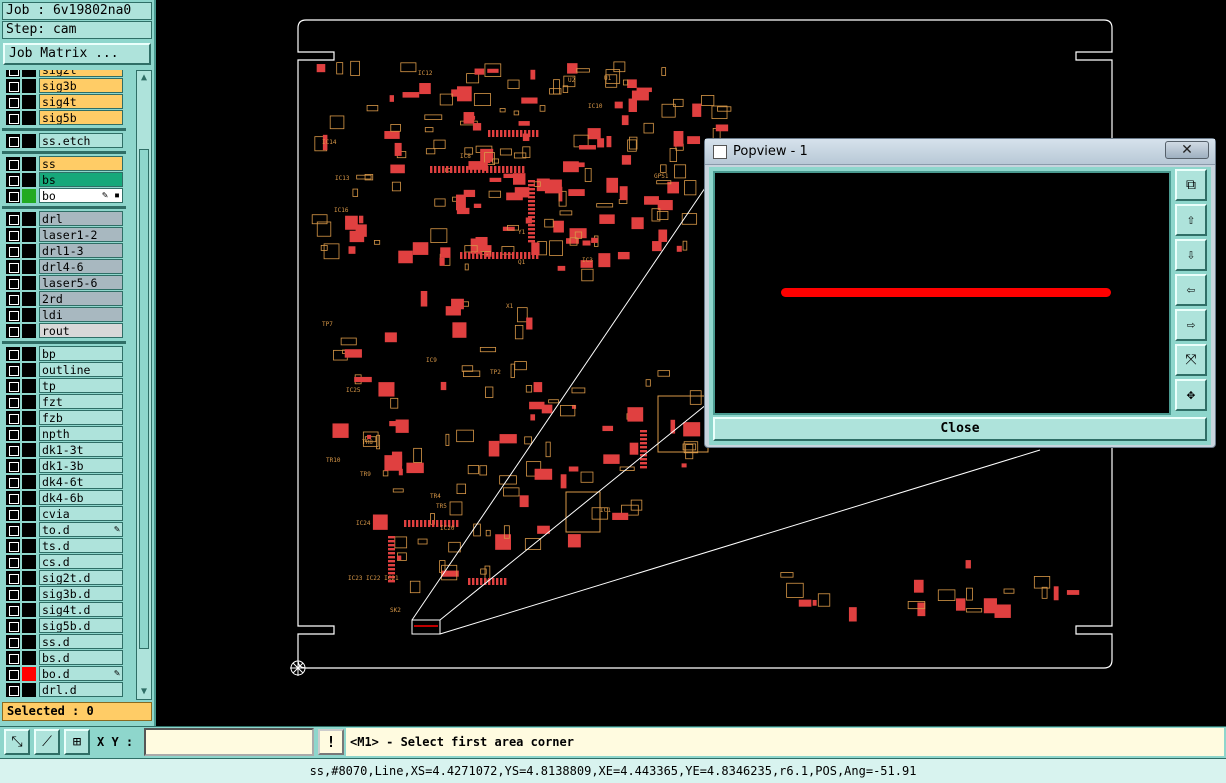 This screenshot has width=1226, height=783. Describe the element at coordinates (64, 354) in the screenshot. I see `layer-row: bp` at that location.